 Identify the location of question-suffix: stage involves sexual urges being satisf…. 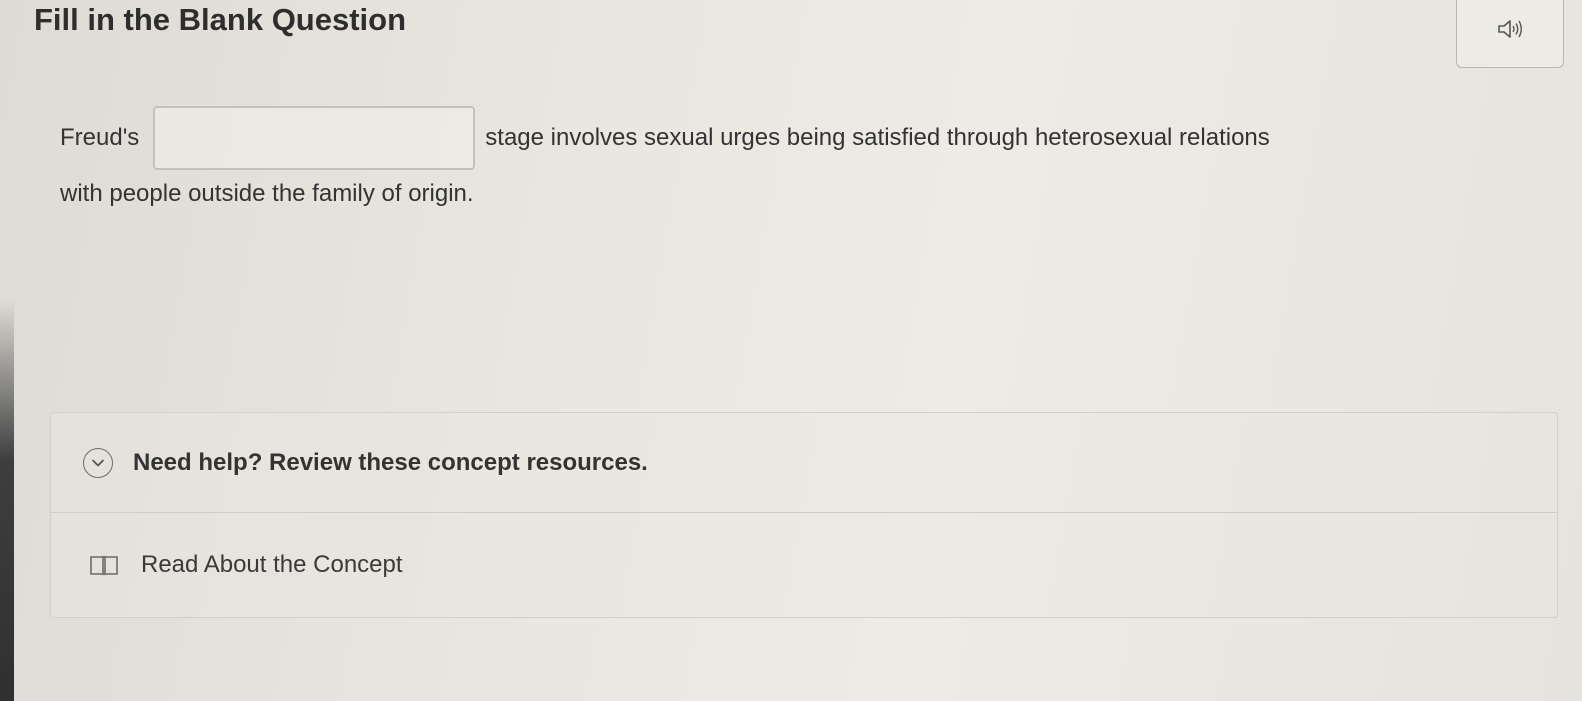
(877, 137).